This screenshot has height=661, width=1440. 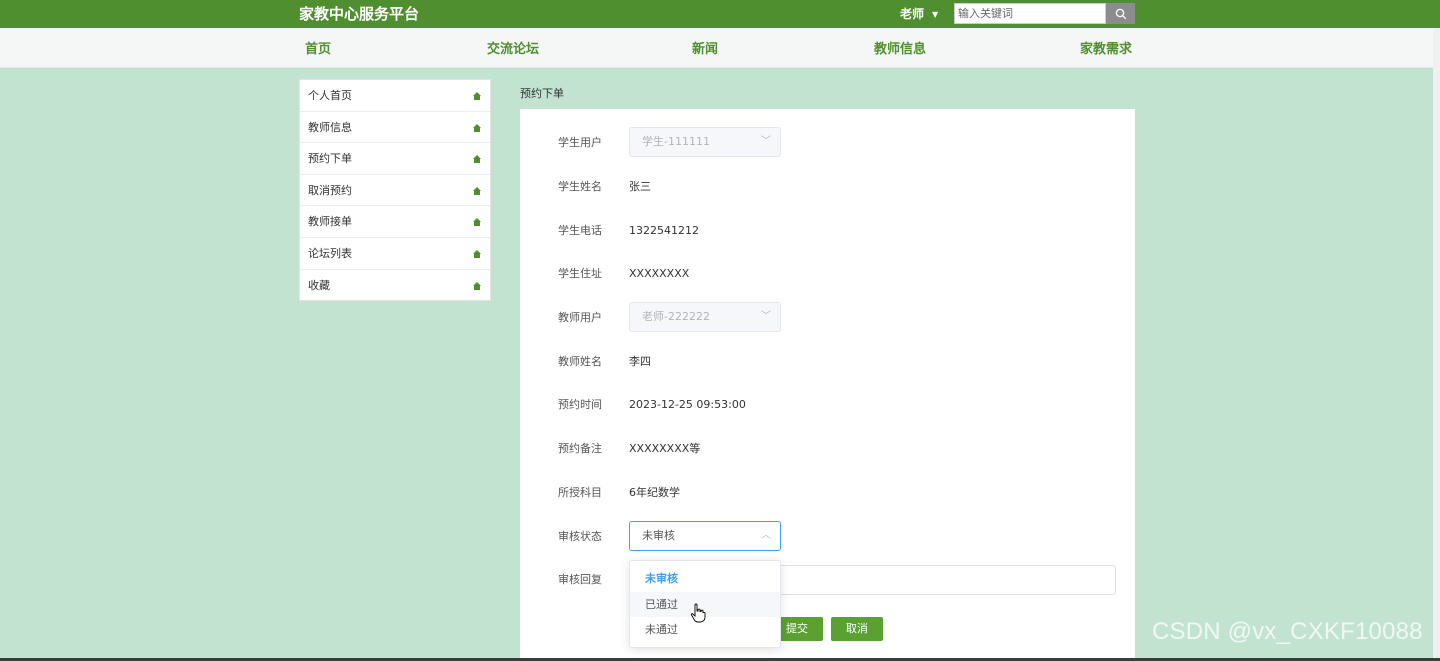 I want to click on teacher-user-value: 老师-222222, so click(x=676, y=316).